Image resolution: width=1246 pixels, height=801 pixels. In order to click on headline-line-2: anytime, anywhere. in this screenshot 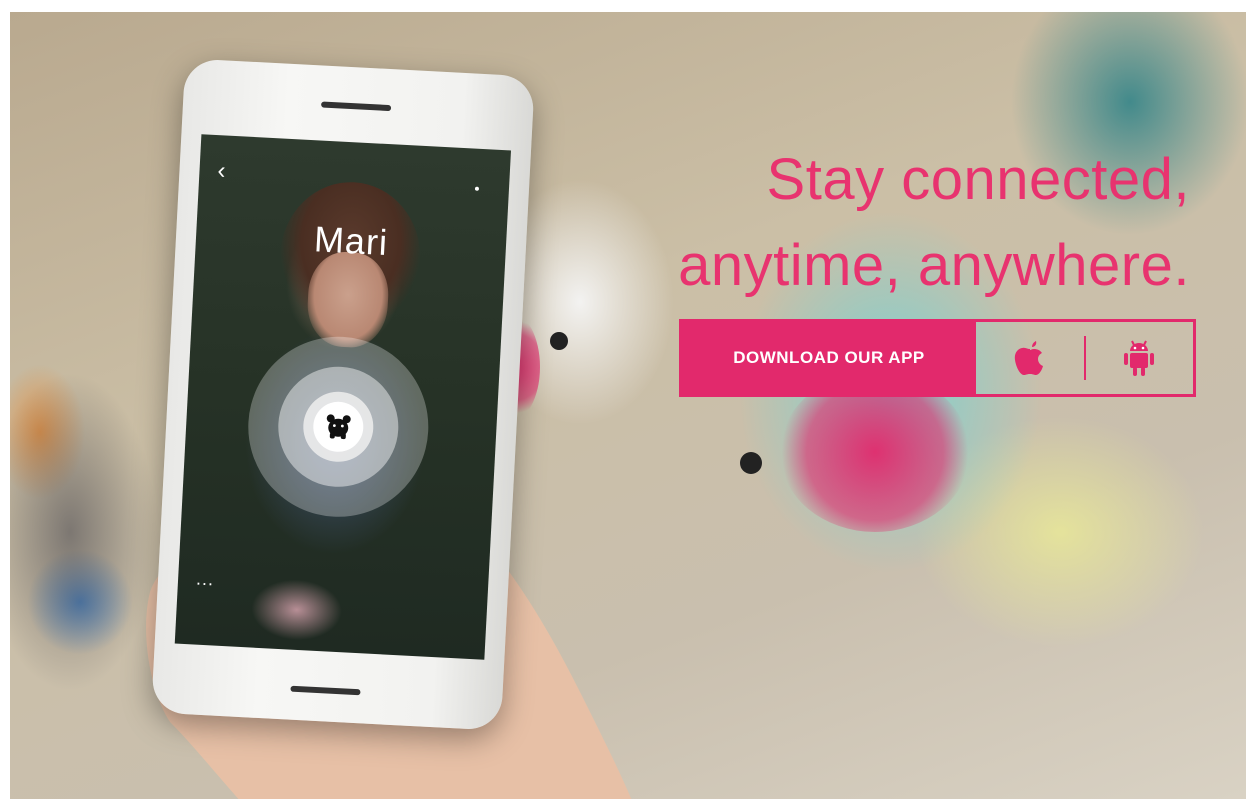, I will do `click(934, 265)`.